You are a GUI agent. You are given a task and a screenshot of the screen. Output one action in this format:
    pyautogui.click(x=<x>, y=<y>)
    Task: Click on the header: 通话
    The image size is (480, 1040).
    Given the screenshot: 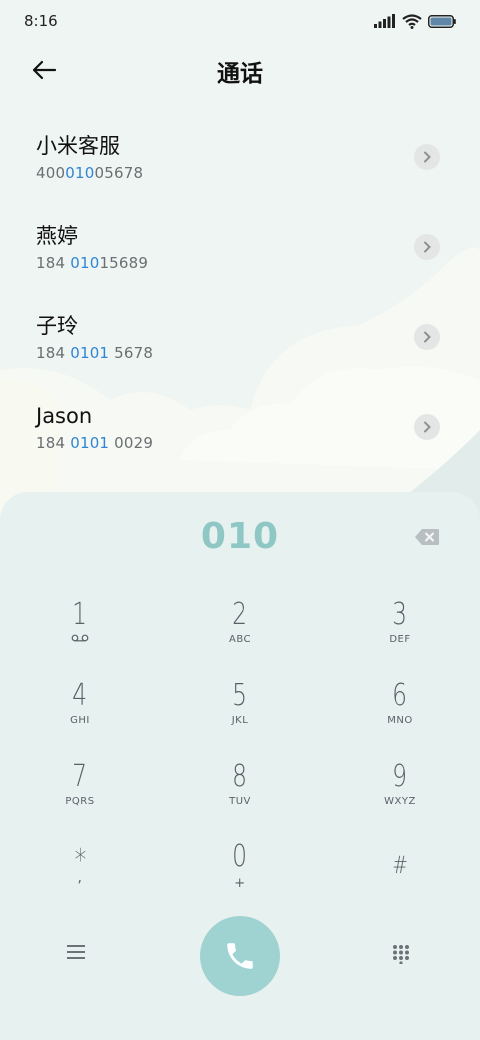 What is the action you would take?
    pyautogui.click(x=240, y=70)
    